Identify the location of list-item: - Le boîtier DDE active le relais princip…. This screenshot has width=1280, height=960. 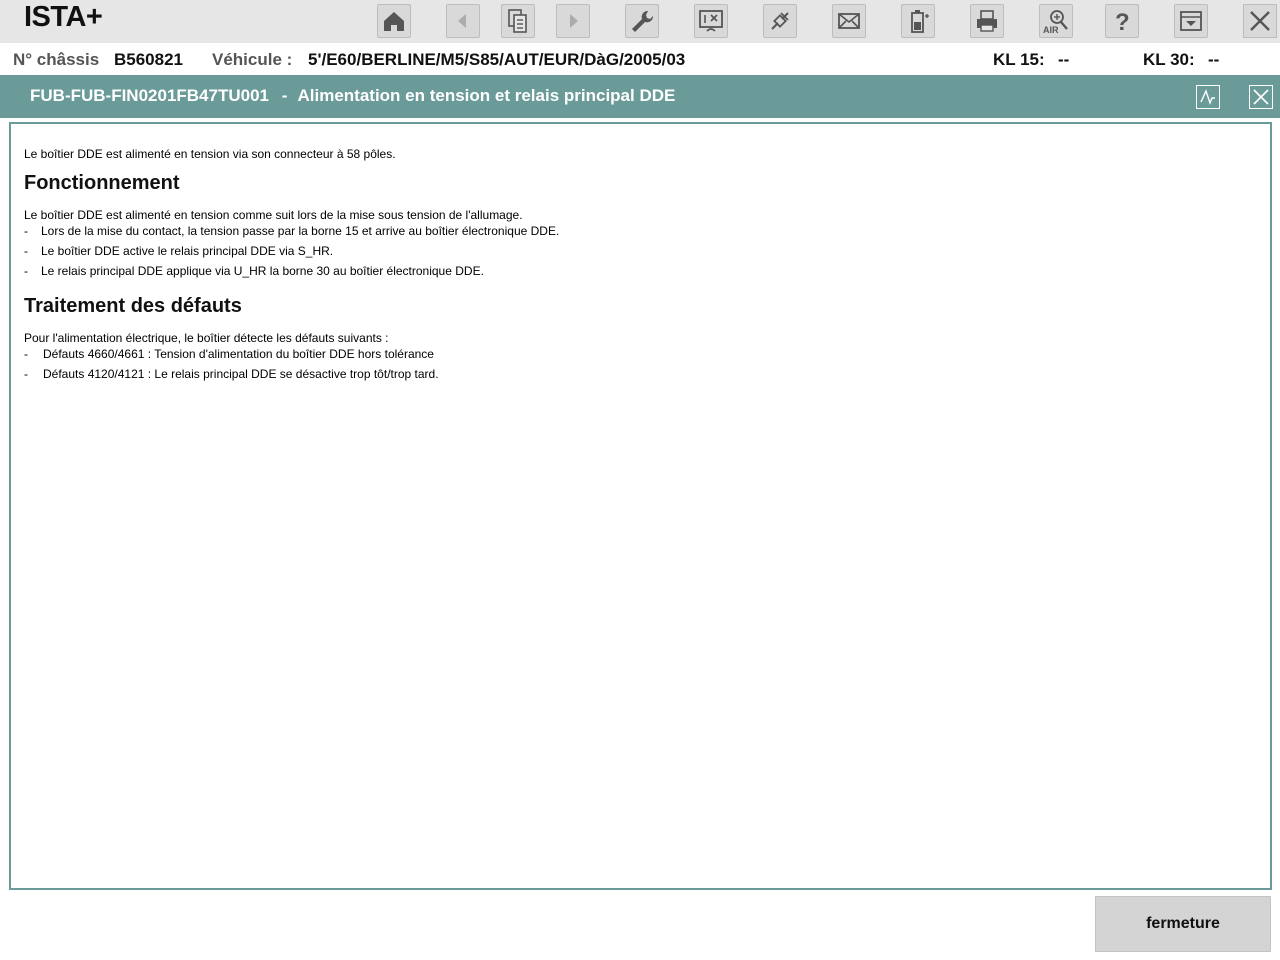
(639, 251).